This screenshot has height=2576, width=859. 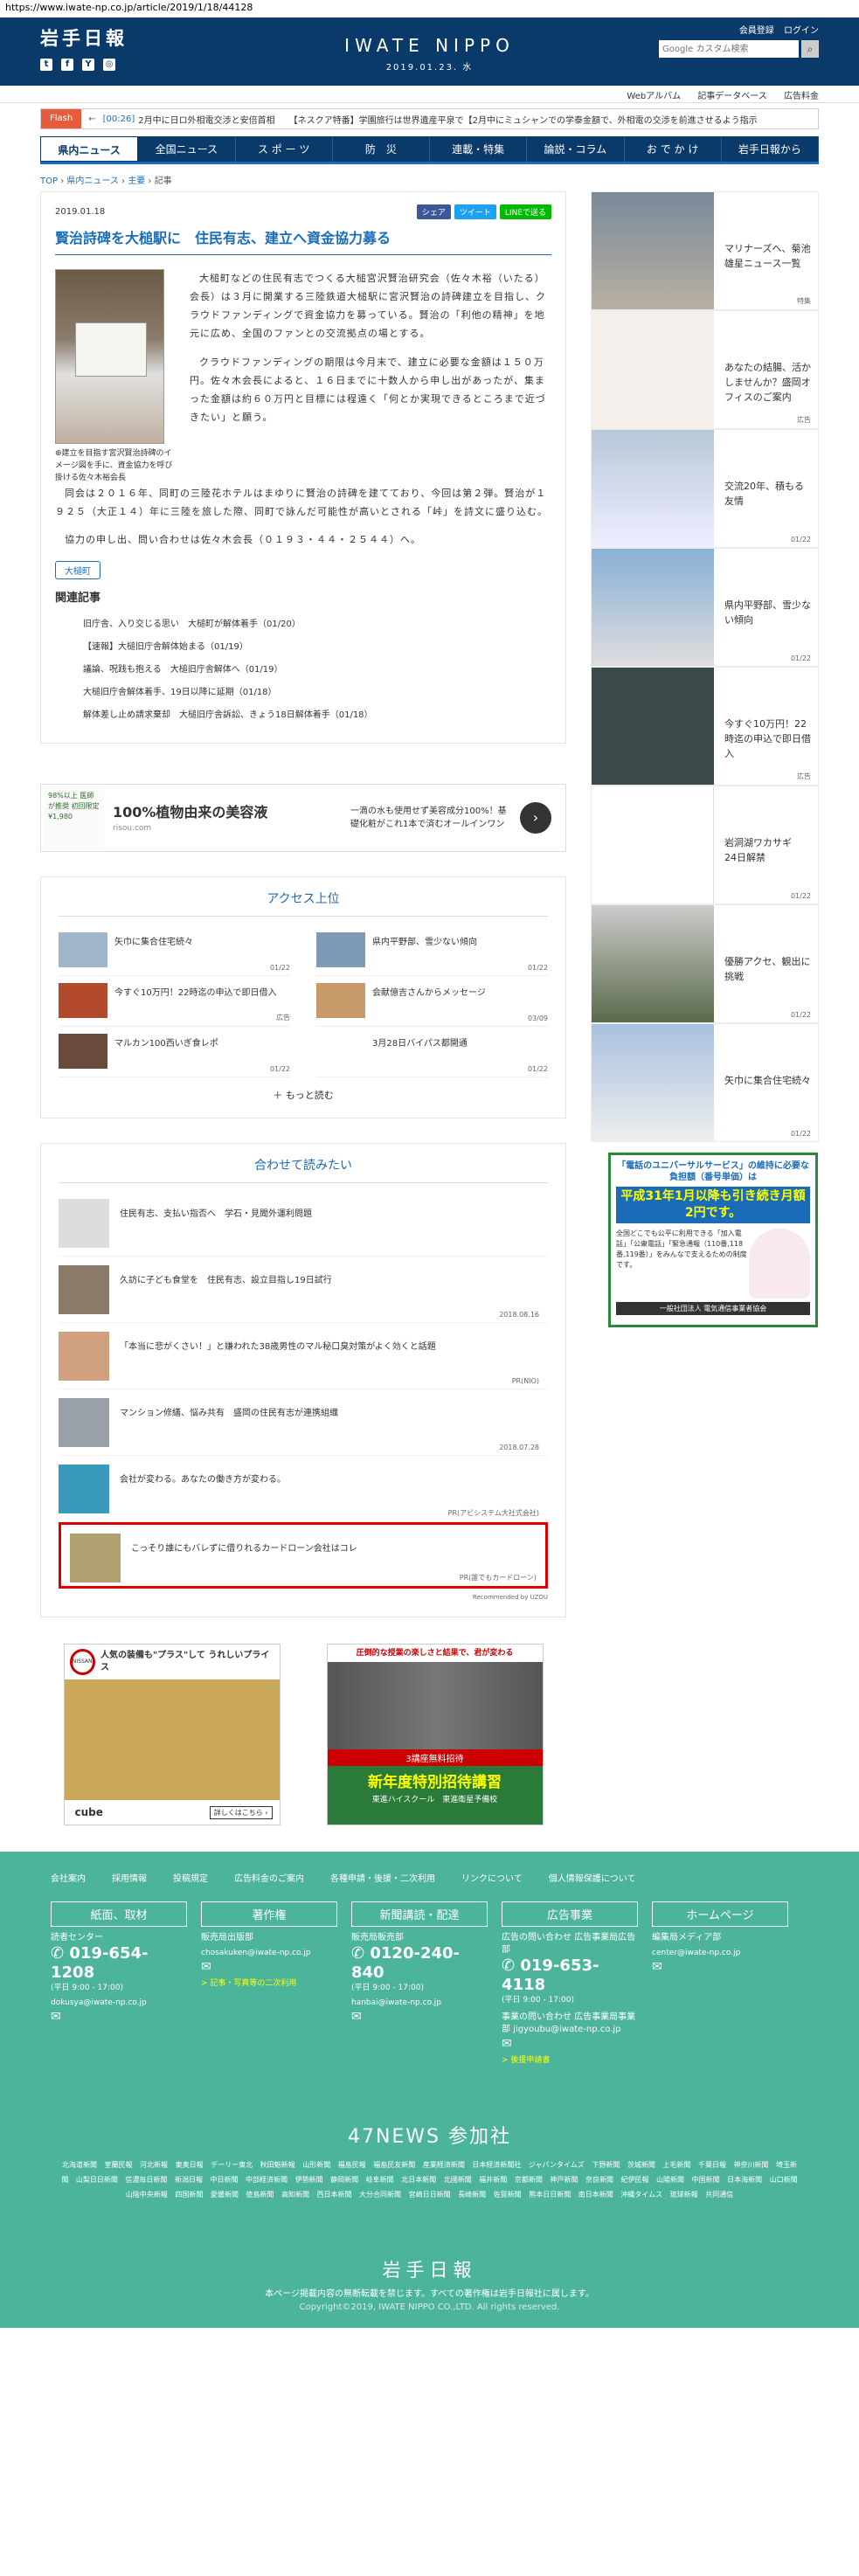 I want to click on register-link: 会員登録, so click(x=756, y=31).